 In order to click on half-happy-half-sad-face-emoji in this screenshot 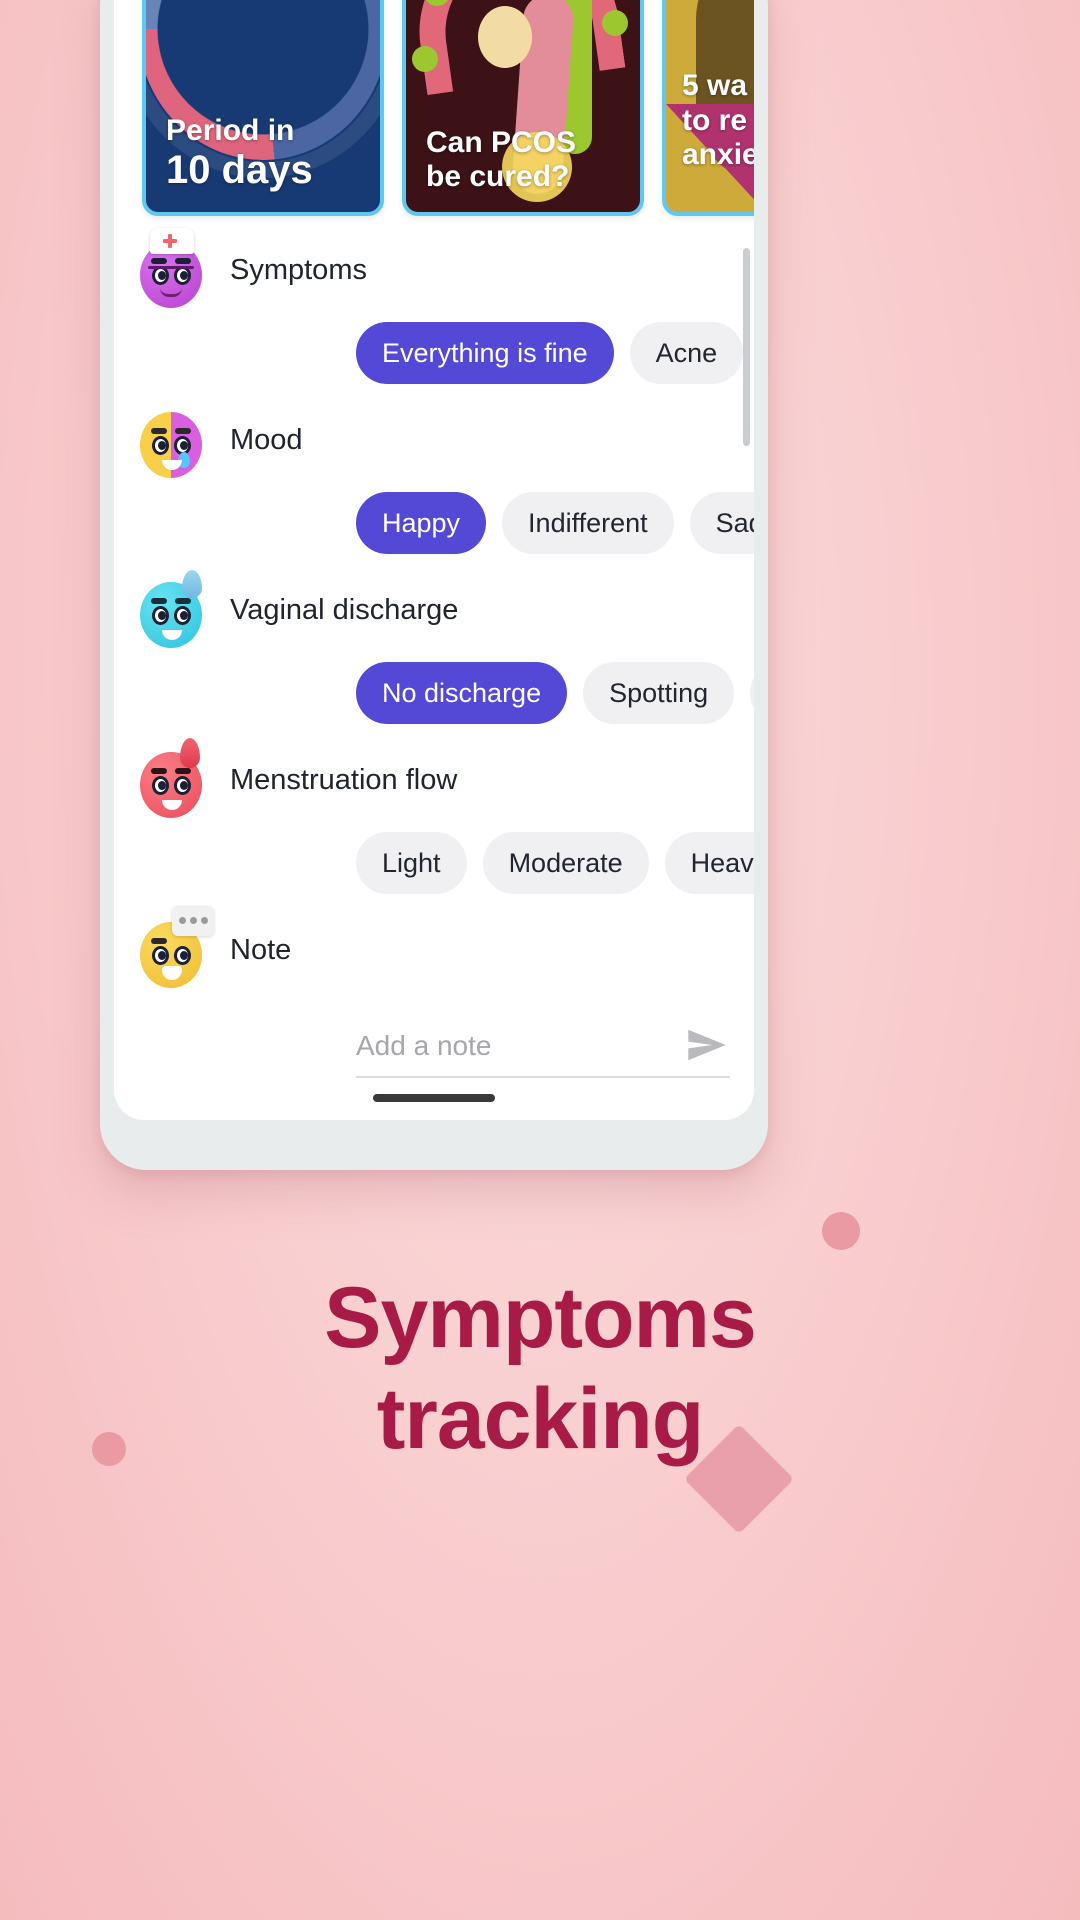, I will do `click(170, 444)`.